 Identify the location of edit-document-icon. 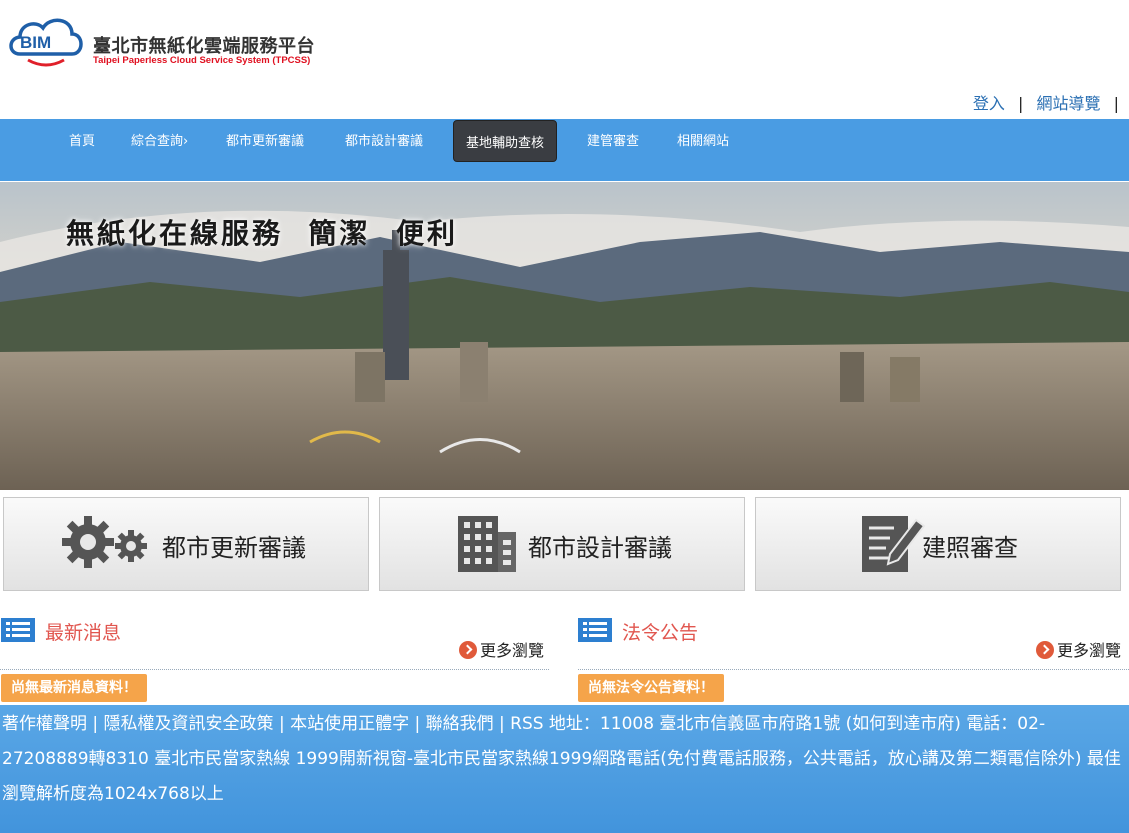
(894, 544).